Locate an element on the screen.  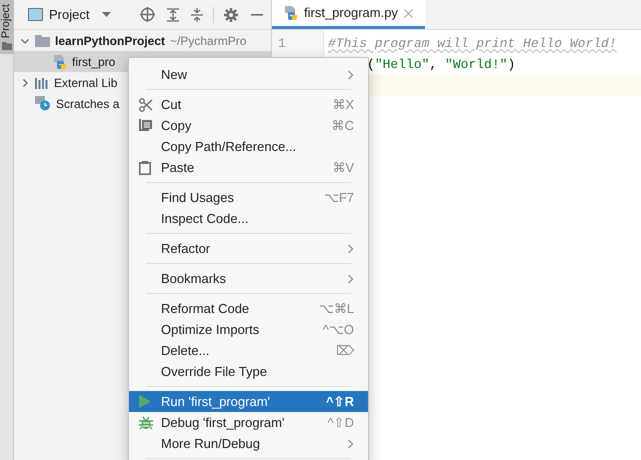
code-token: ( is located at coordinates (371, 65).